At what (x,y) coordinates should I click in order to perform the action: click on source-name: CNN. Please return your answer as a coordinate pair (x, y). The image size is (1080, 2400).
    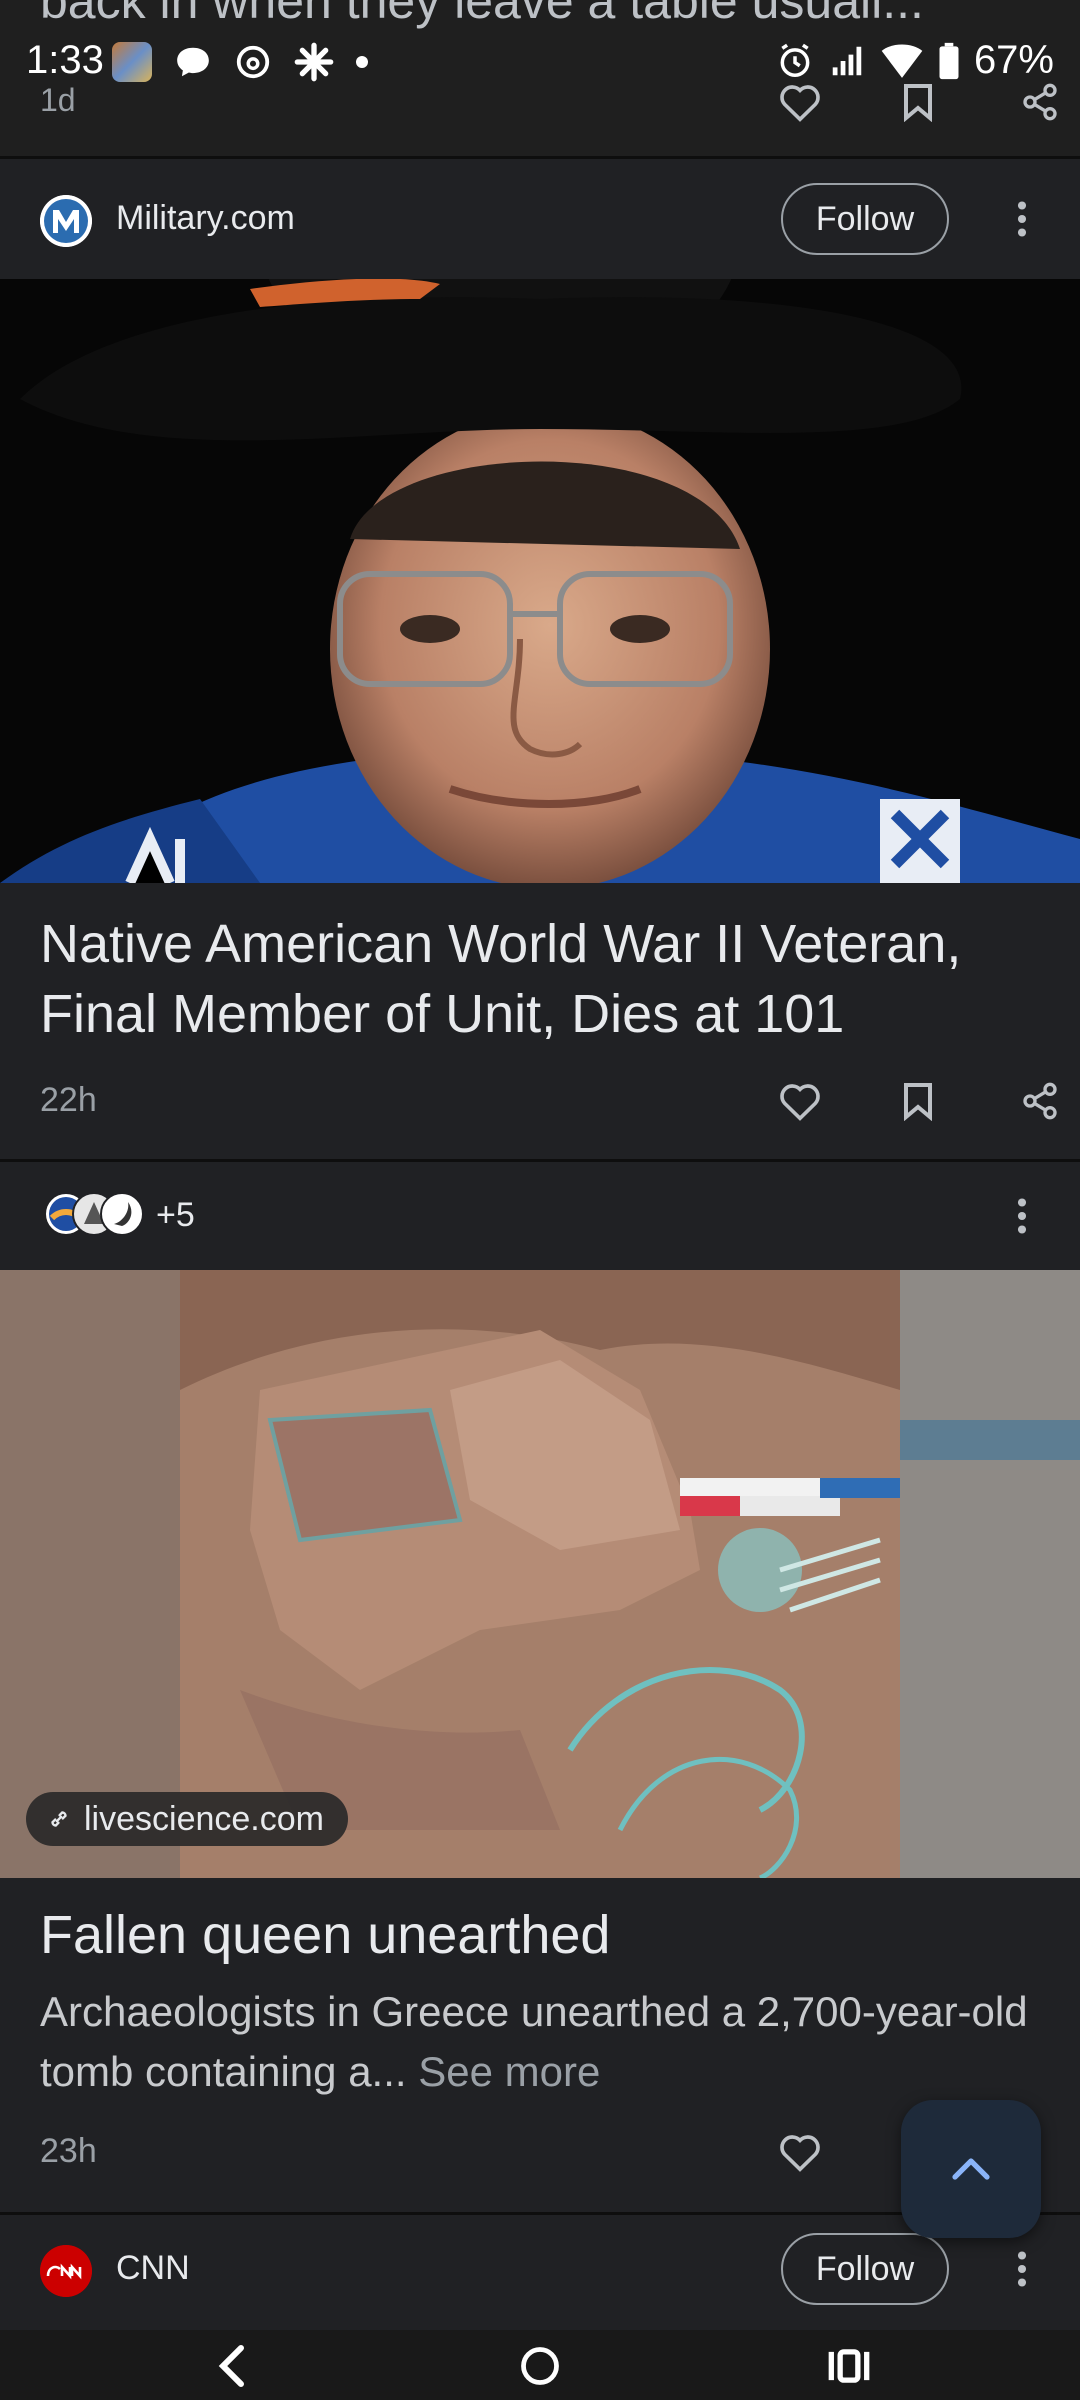
    Looking at the image, I should click on (153, 2268).